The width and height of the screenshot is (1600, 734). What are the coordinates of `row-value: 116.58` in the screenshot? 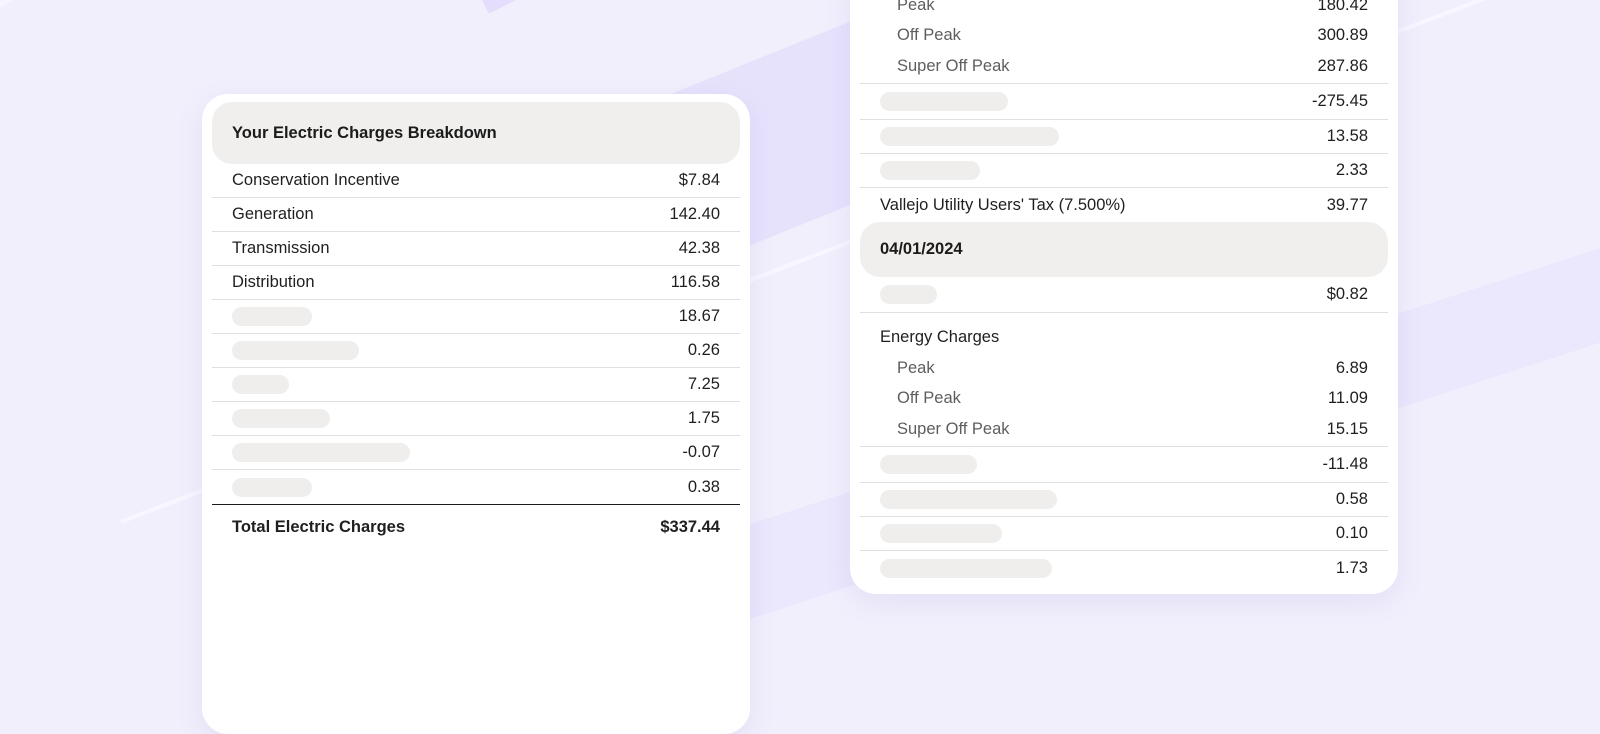 It's located at (695, 282).